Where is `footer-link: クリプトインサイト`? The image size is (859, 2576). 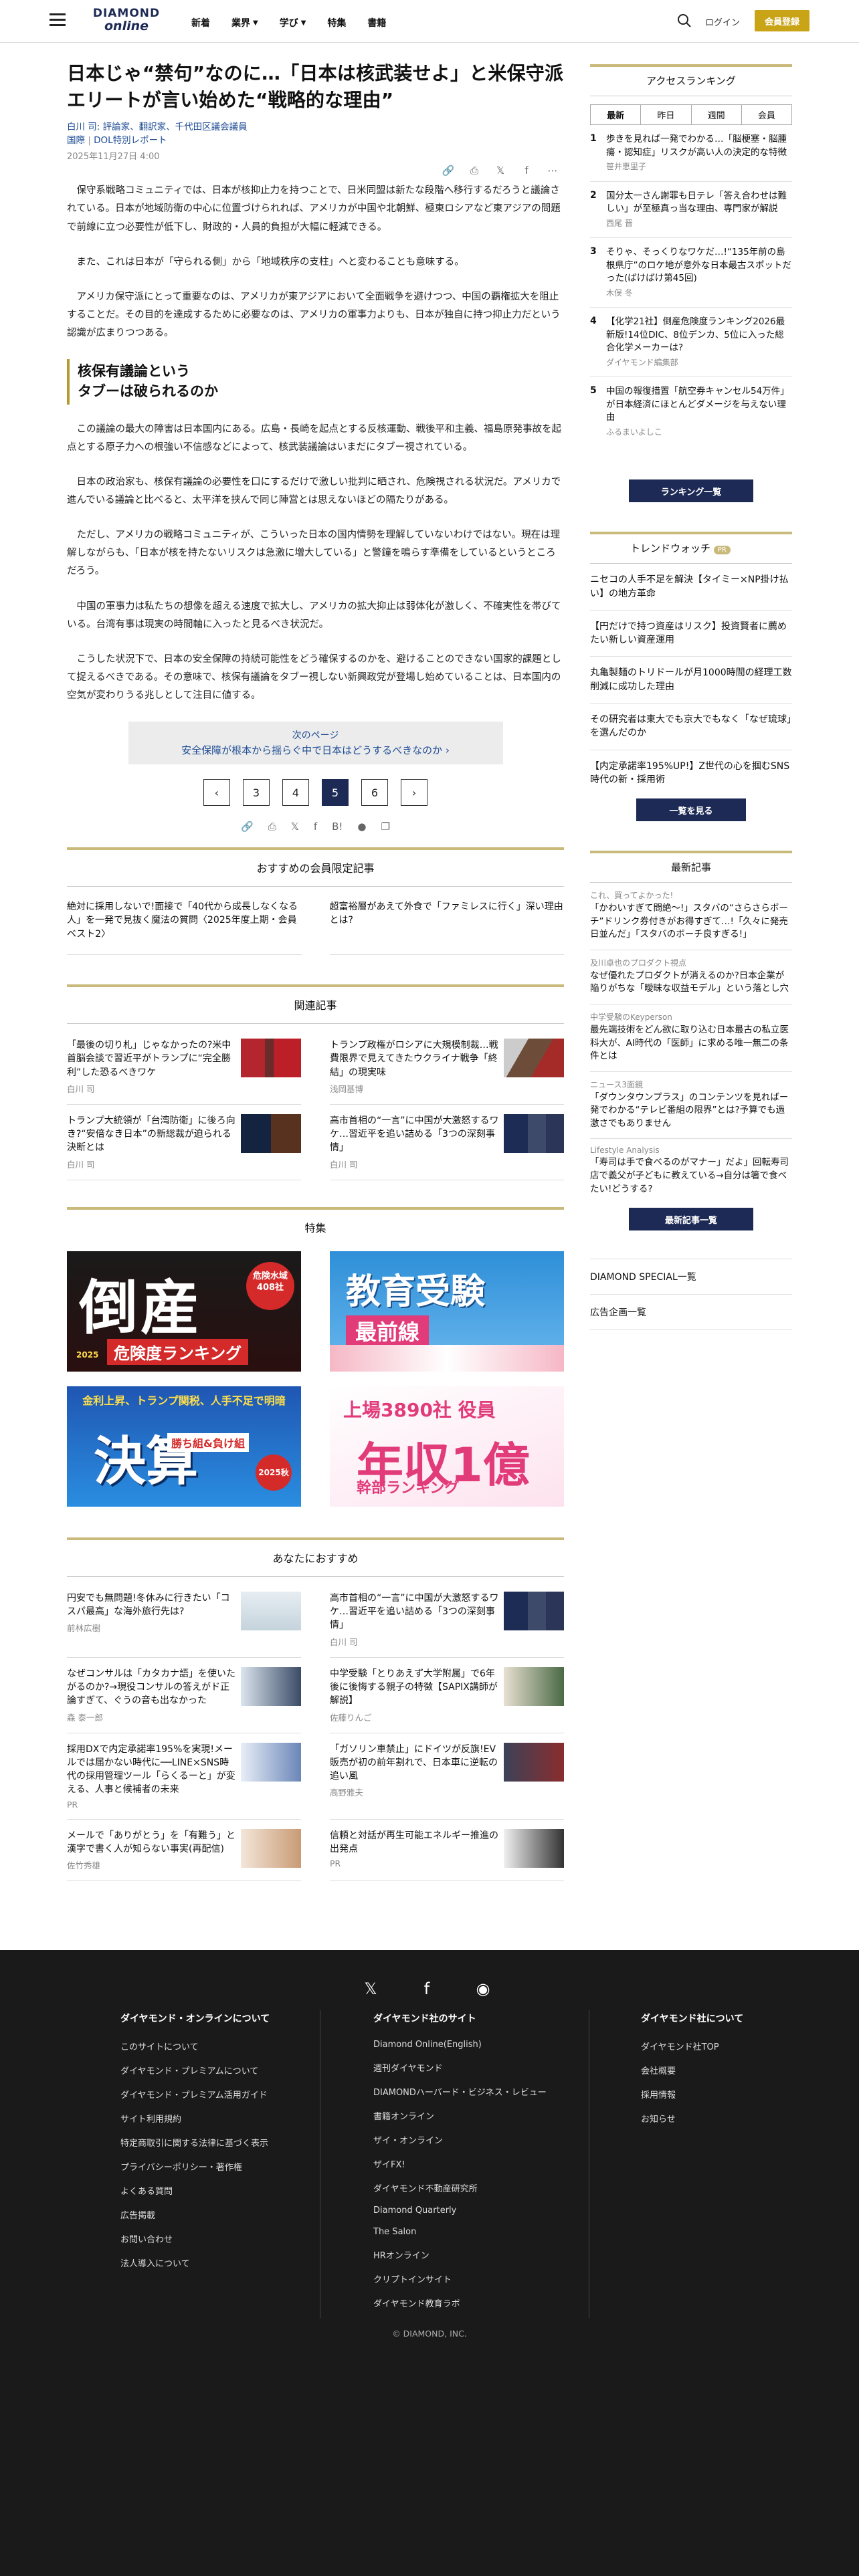 footer-link: クリプトインサイト is located at coordinates (460, 2278).